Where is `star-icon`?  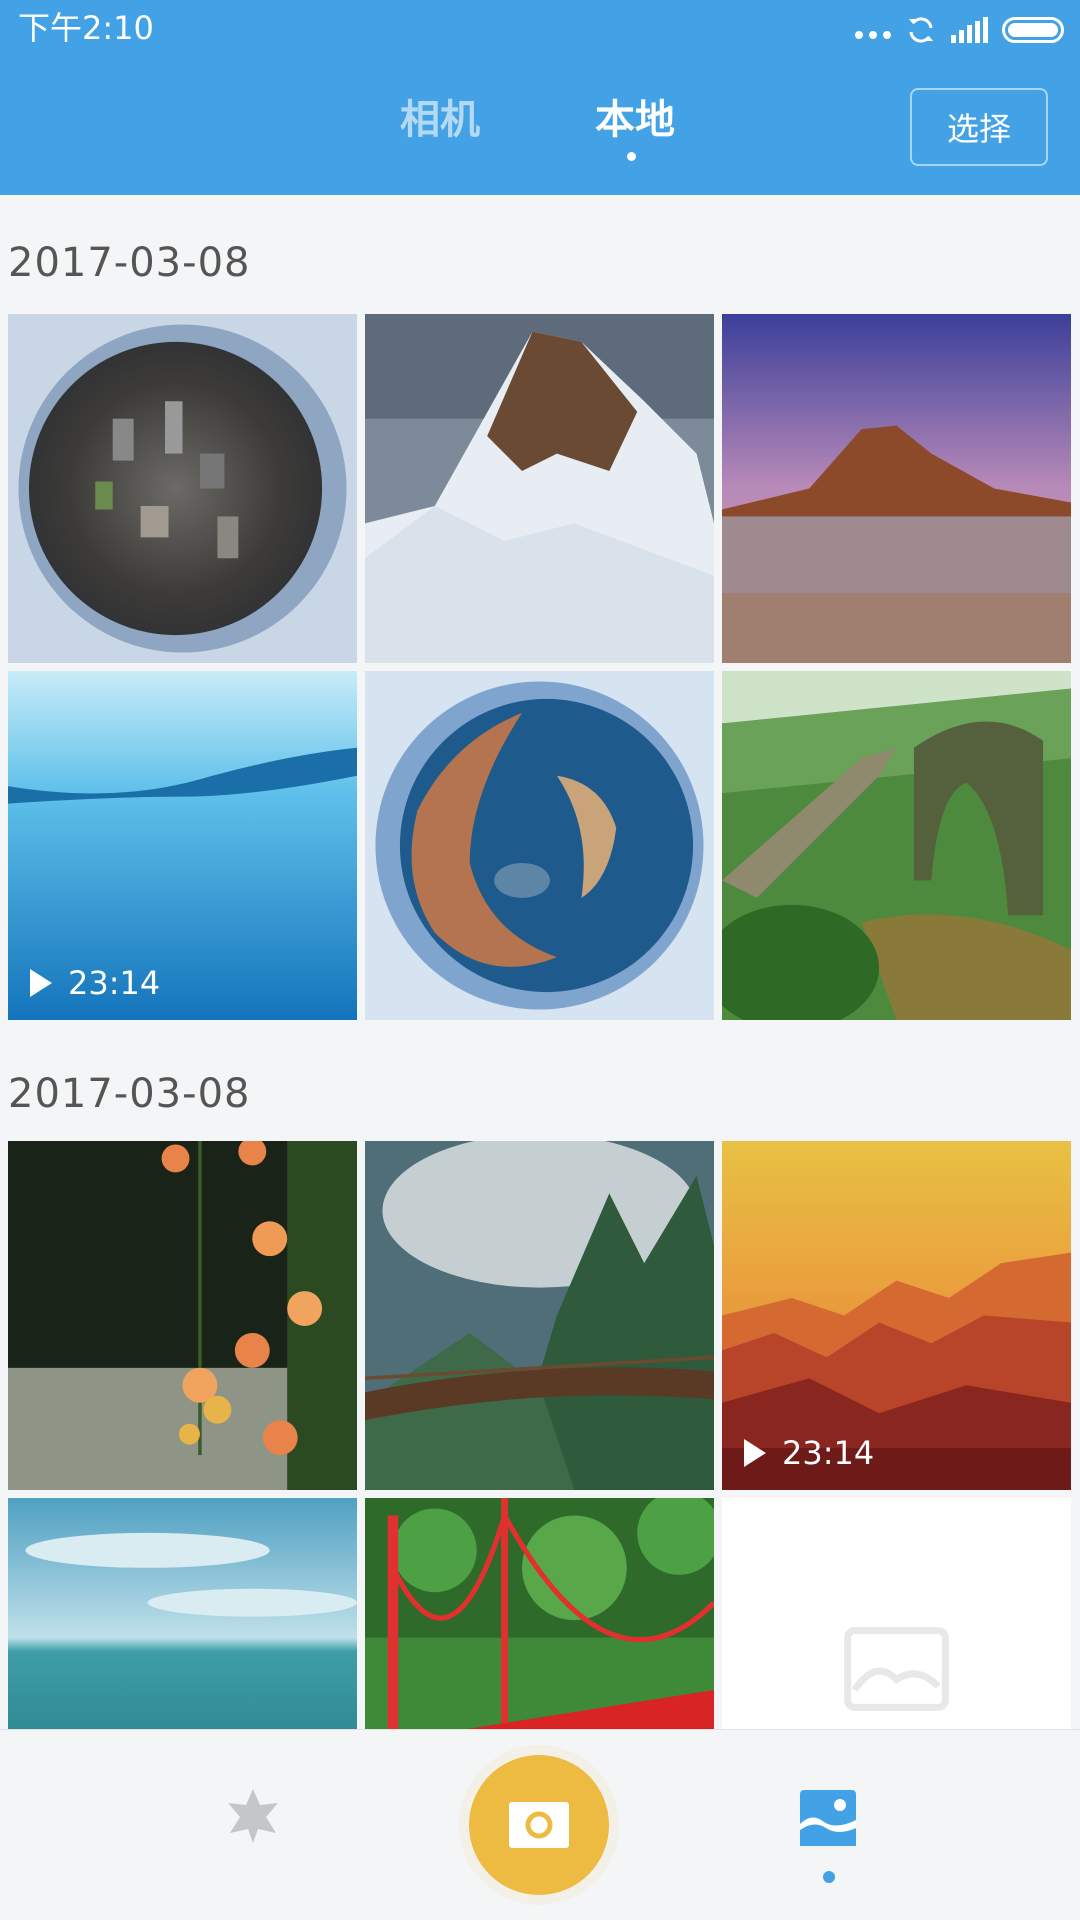 star-icon is located at coordinates (253, 1818).